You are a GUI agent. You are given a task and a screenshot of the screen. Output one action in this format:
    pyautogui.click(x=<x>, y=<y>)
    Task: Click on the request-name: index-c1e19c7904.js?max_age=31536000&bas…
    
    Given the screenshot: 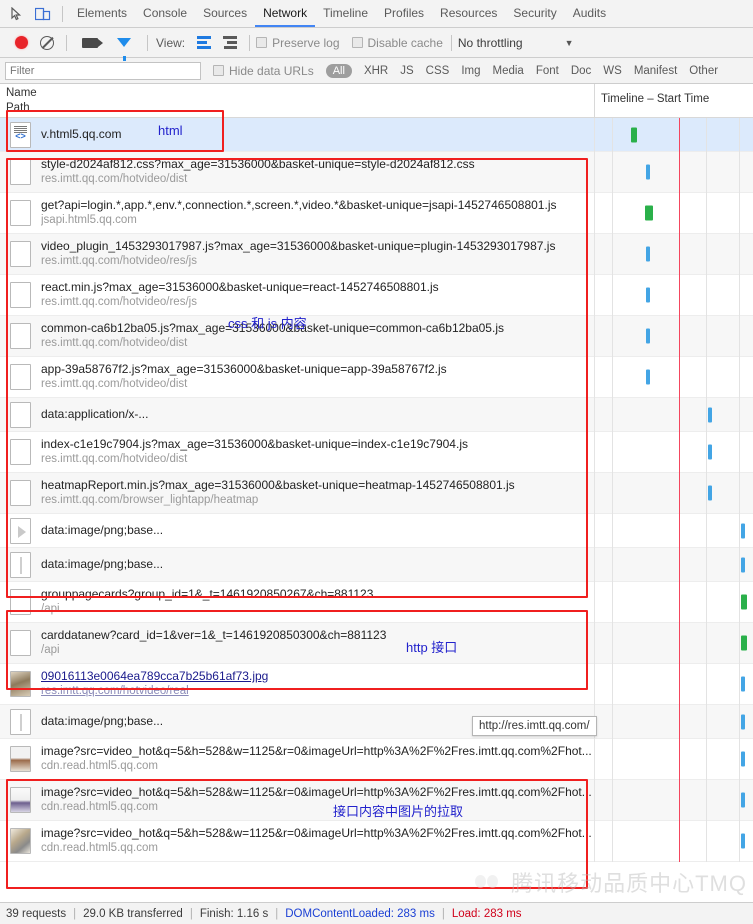 What is the action you would take?
    pyautogui.click(x=317, y=444)
    